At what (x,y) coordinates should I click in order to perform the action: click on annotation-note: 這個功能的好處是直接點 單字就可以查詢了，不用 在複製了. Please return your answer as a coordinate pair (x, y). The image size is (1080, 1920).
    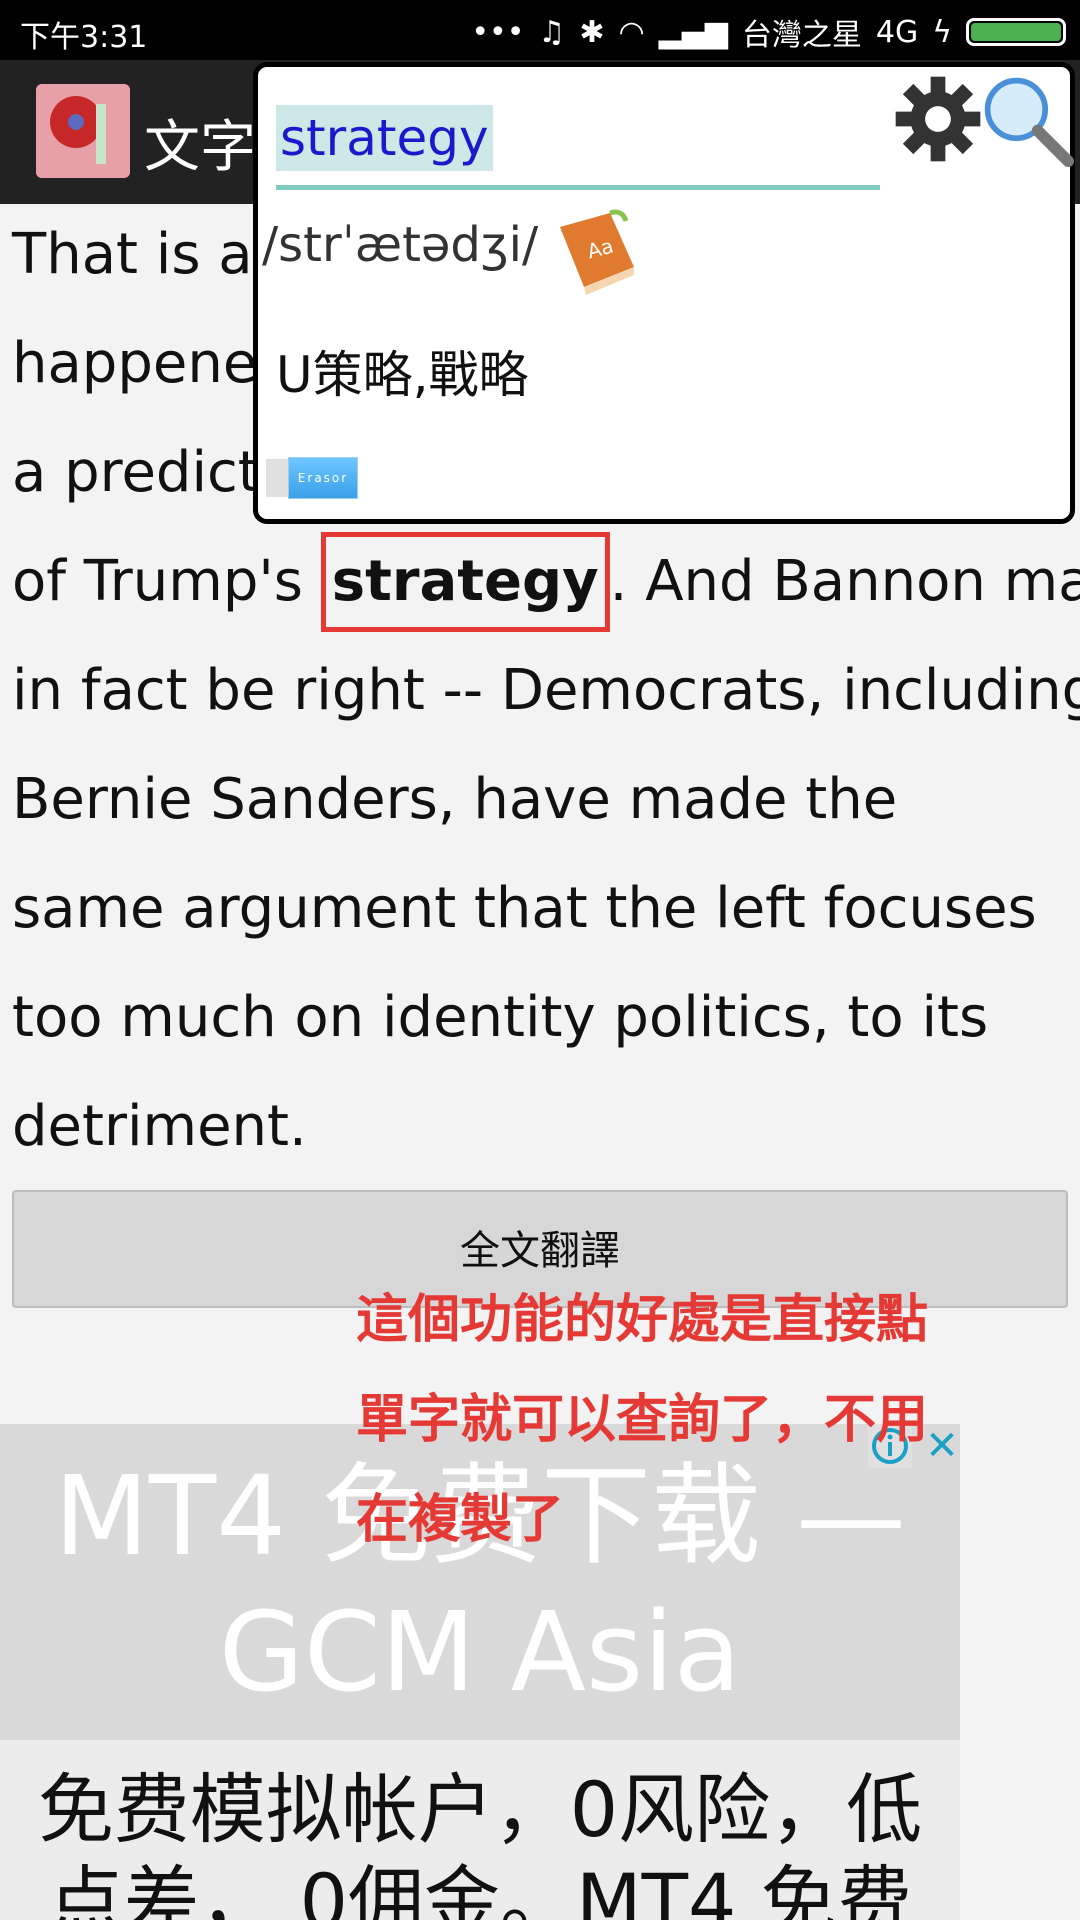
    Looking at the image, I should click on (711, 1420).